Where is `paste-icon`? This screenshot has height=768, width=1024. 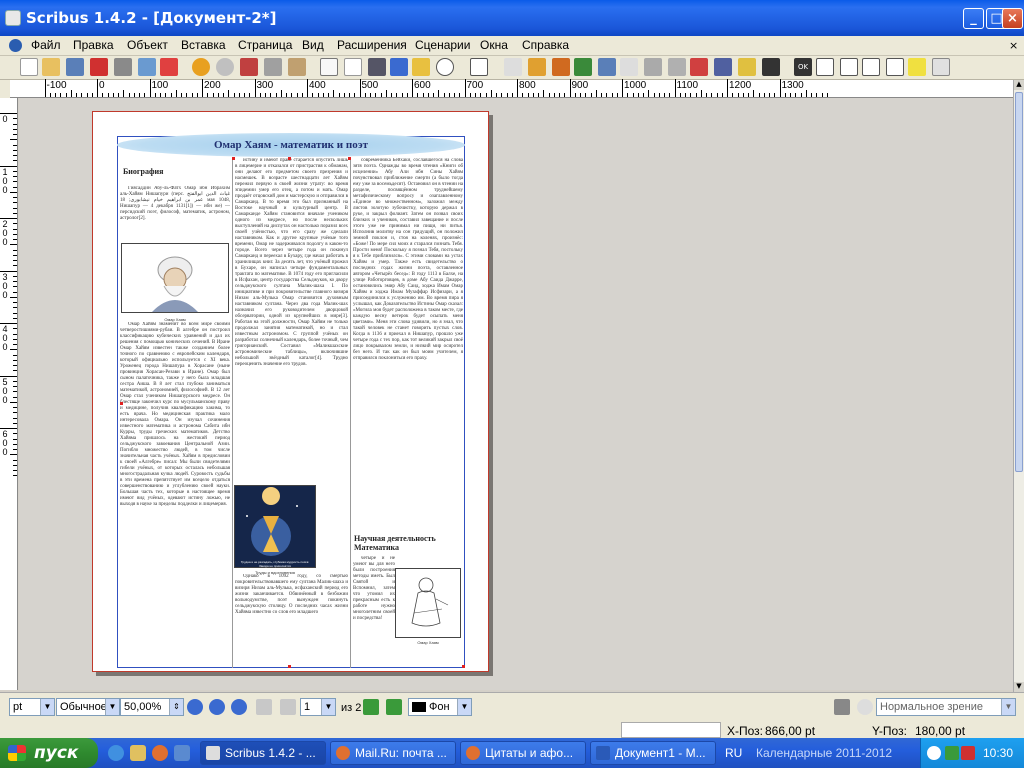 paste-icon is located at coordinates (297, 67).